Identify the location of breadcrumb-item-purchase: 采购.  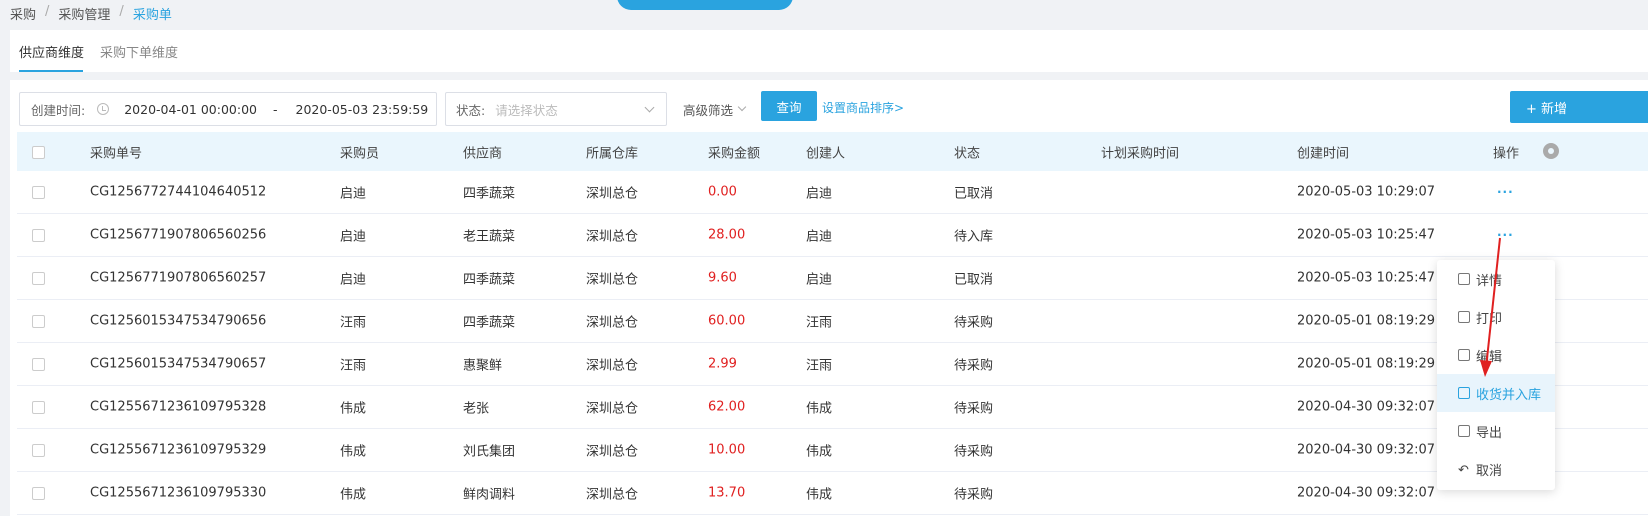
(23, 13).